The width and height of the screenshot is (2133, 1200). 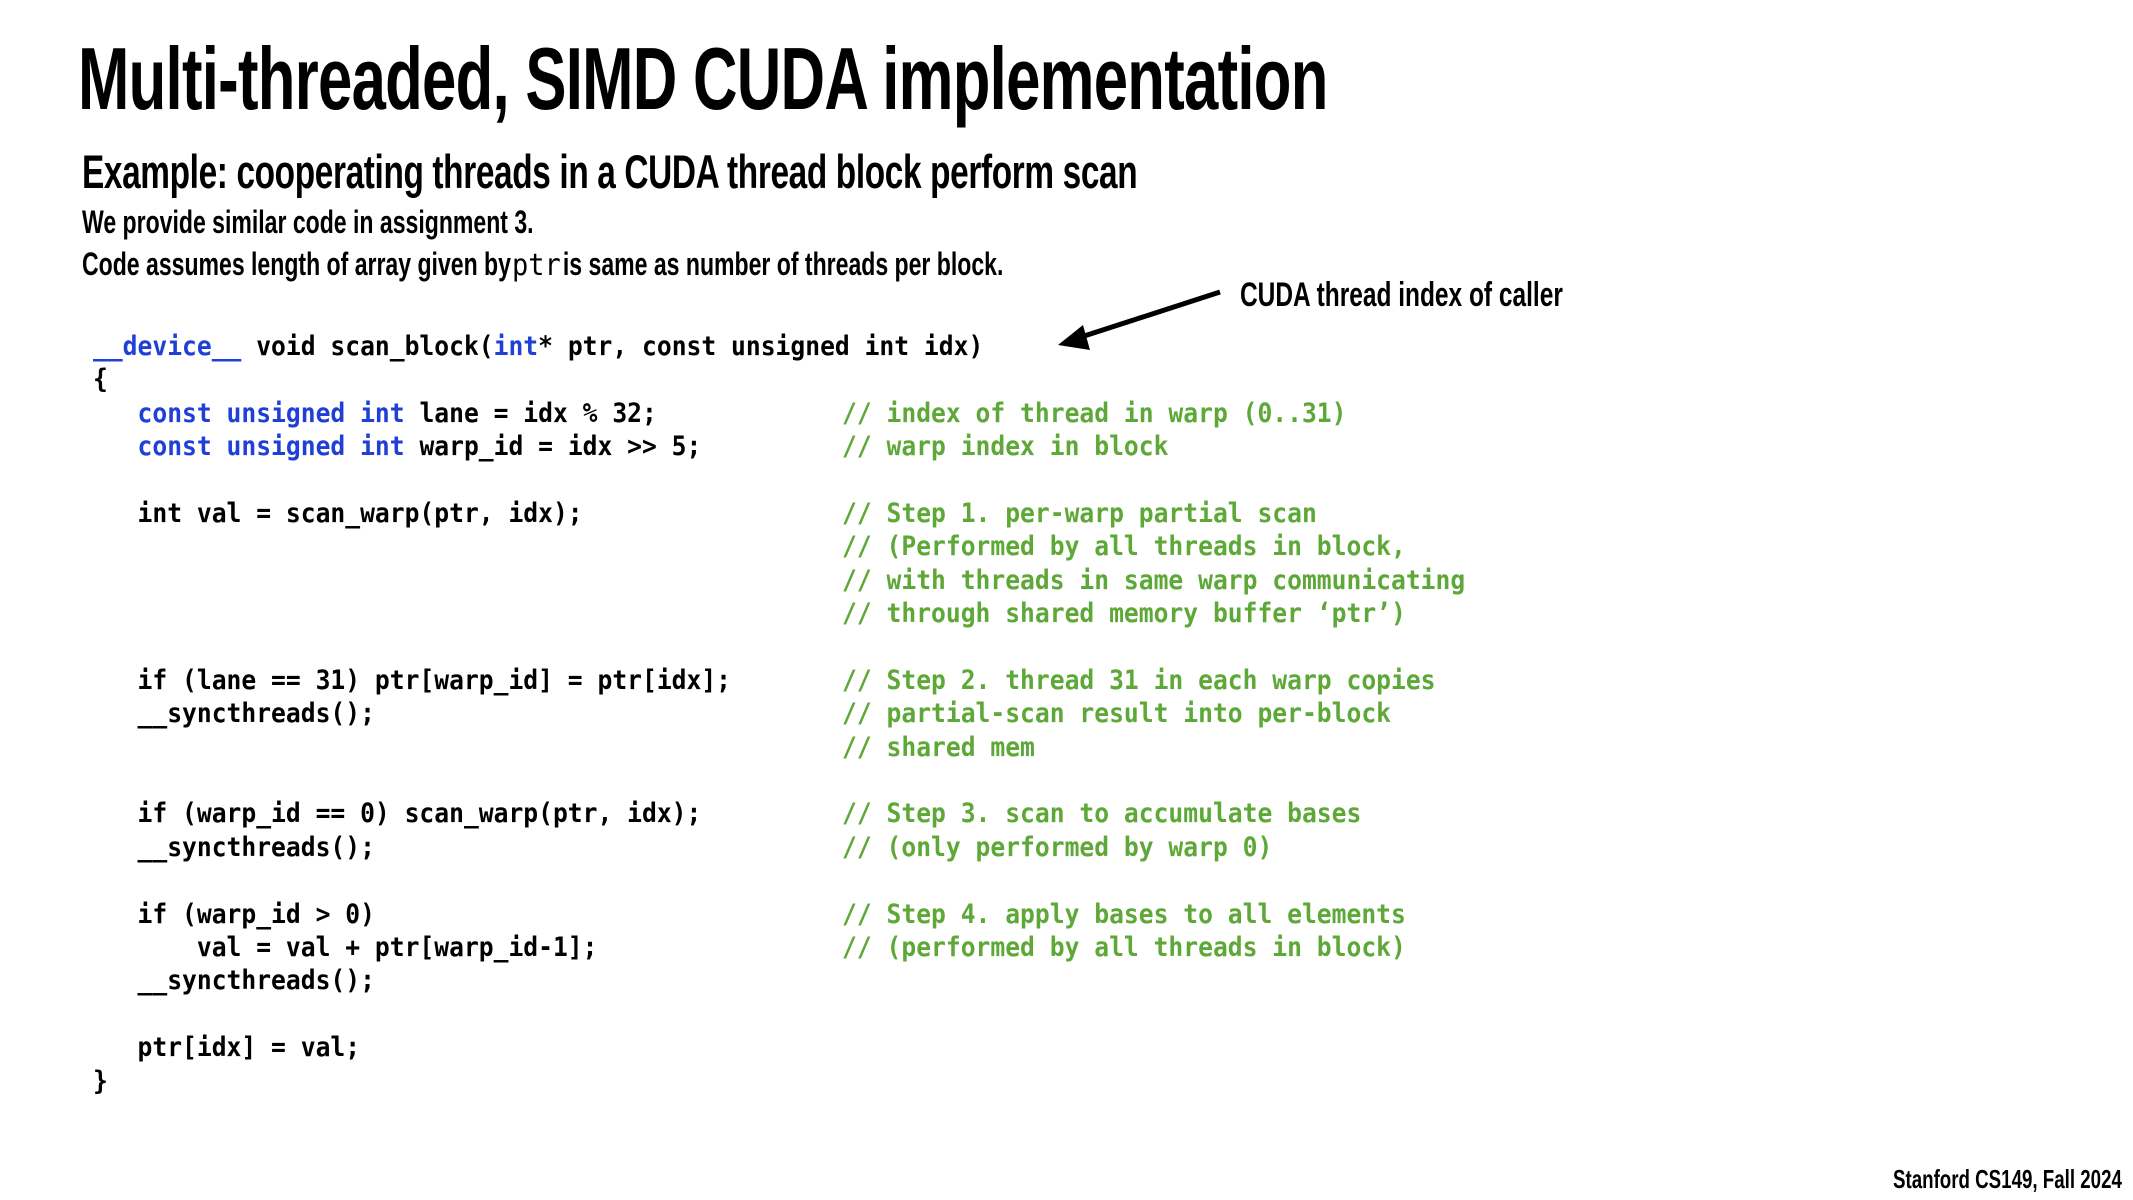 What do you see at coordinates (167, 346) in the screenshot?
I see `code-keyword: __device__` at bounding box center [167, 346].